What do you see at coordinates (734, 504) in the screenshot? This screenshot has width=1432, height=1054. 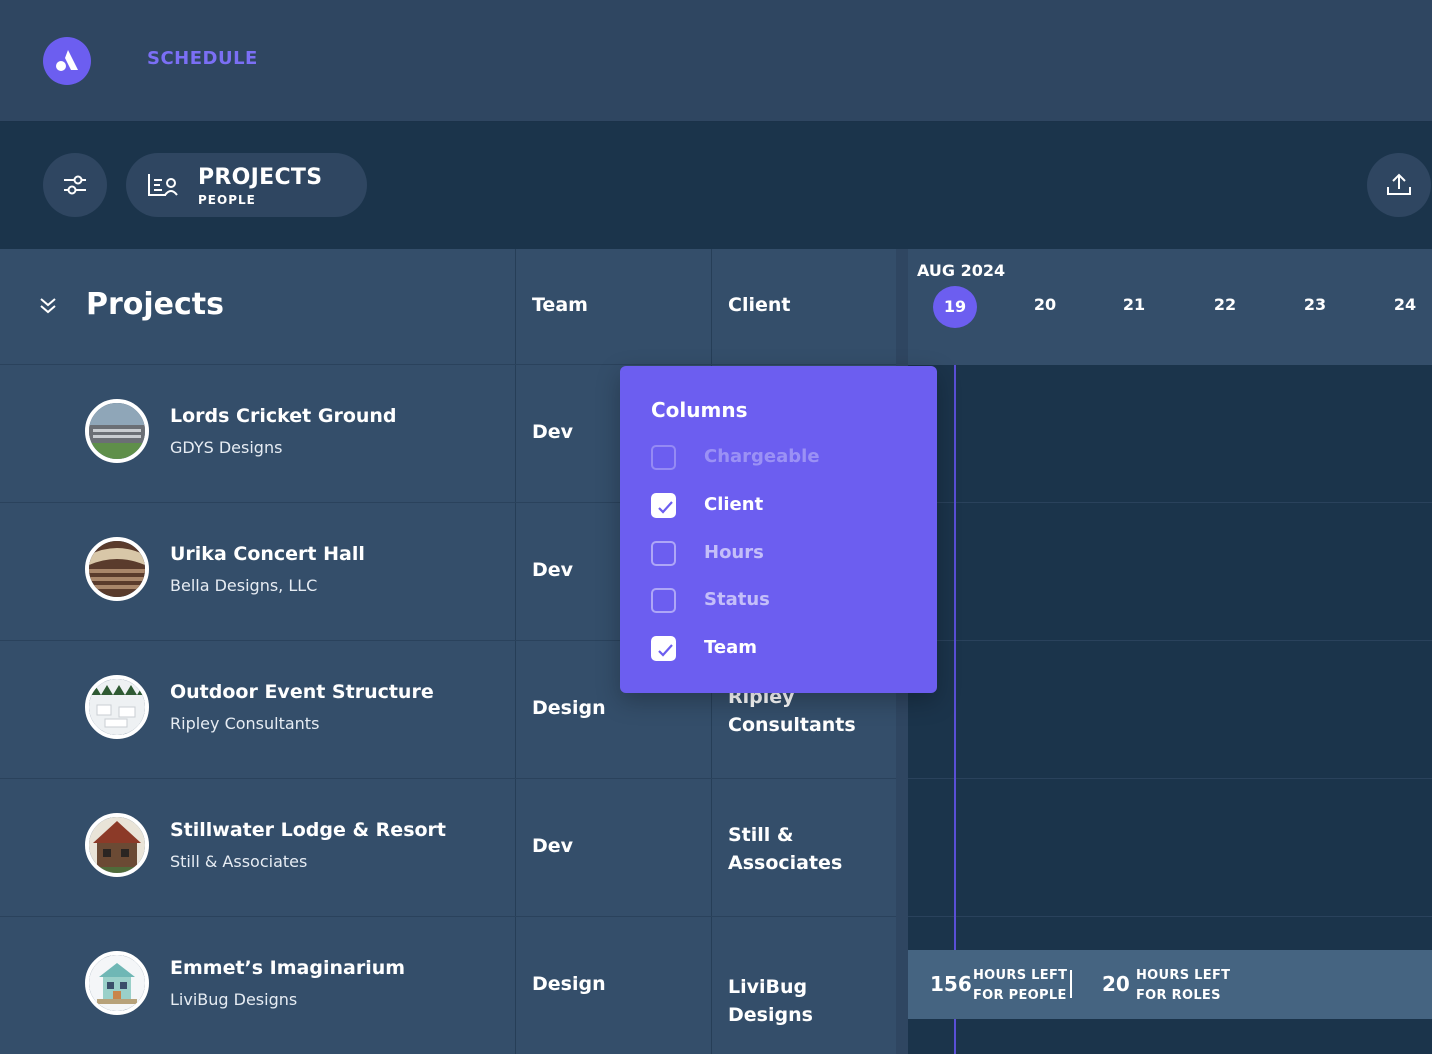 I see `column-option-label: Client` at bounding box center [734, 504].